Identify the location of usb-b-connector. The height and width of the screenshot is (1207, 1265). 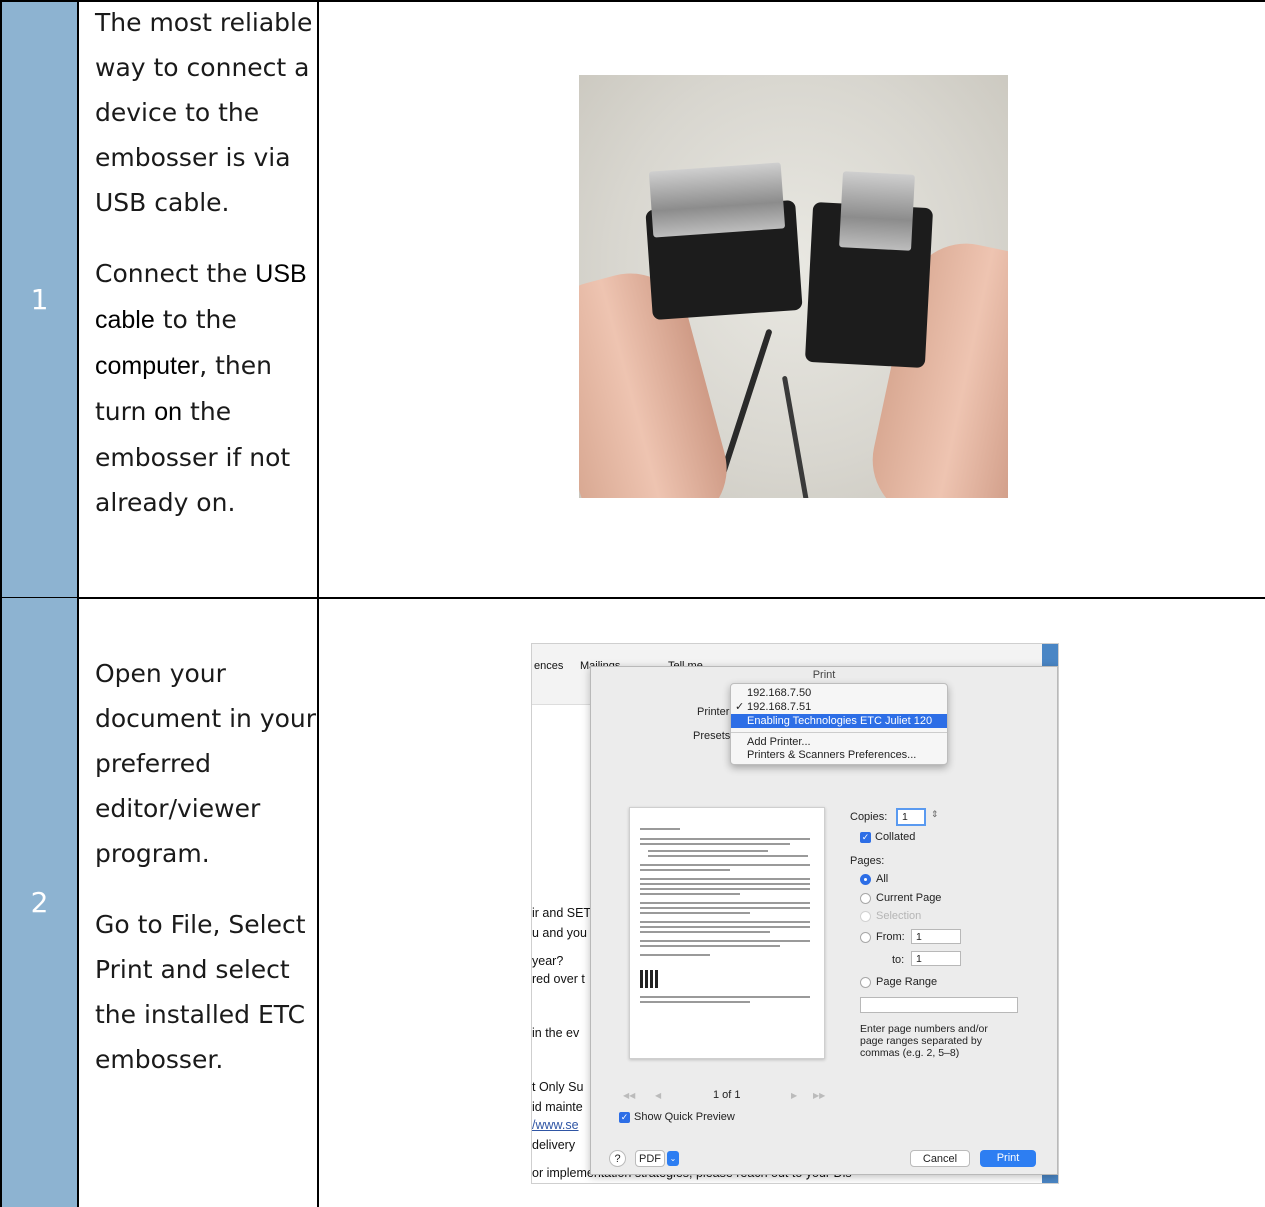
(877, 211).